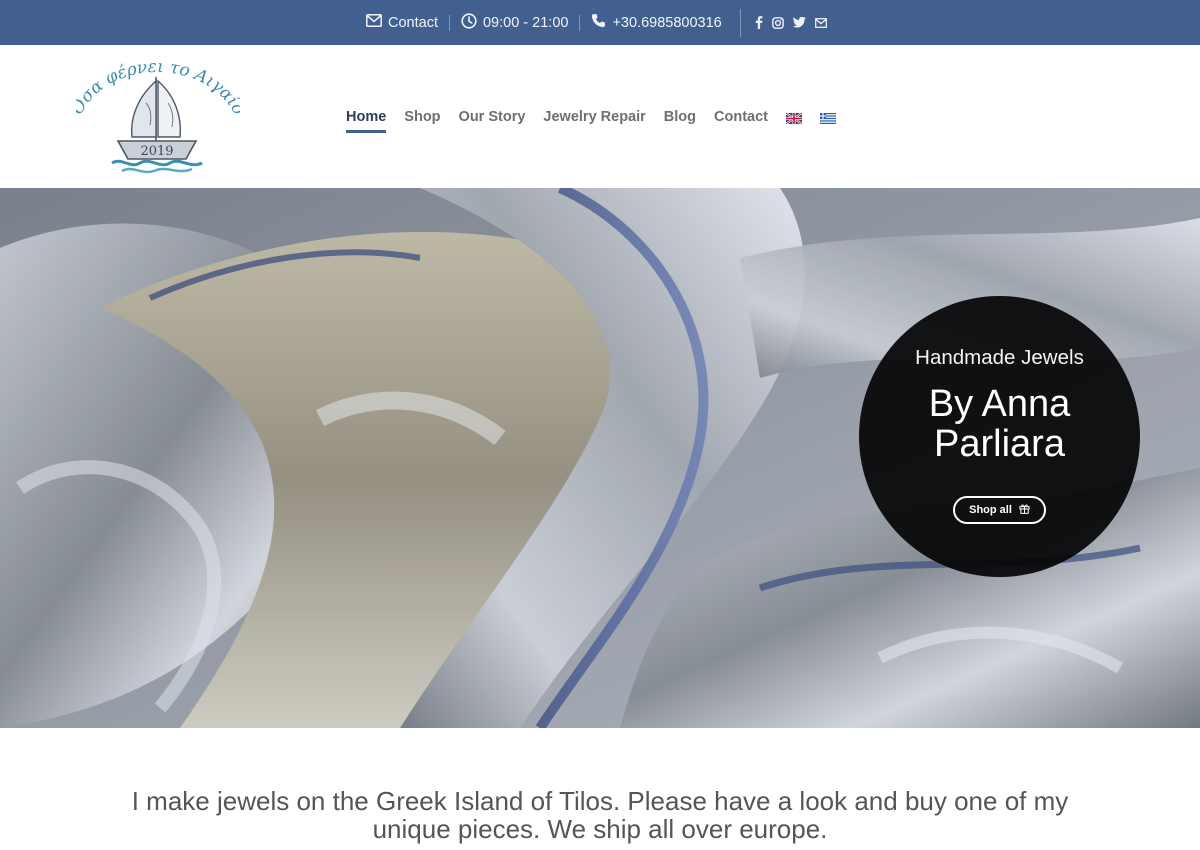 This screenshot has height=850, width=1200. What do you see at coordinates (594, 117) in the screenshot?
I see `nav-item-jewelry-repair: Jewelry Repair` at bounding box center [594, 117].